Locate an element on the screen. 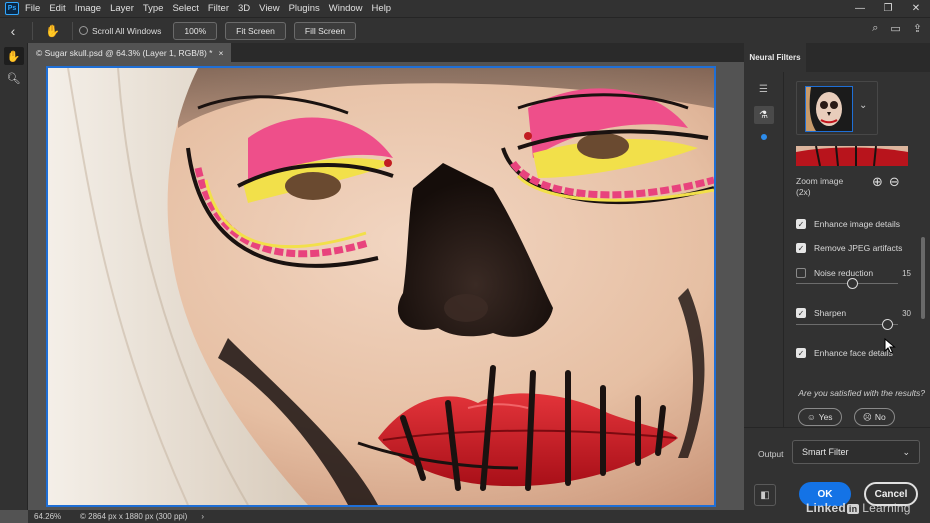  status-menu-chevron-icon: › is located at coordinates (195, 516).